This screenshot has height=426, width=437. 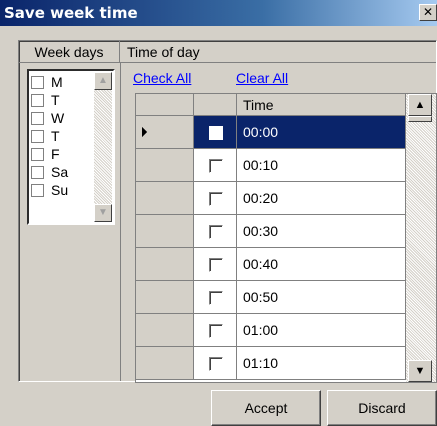 What do you see at coordinates (321, 231) in the screenshot?
I see `row-time: 00:30` at bounding box center [321, 231].